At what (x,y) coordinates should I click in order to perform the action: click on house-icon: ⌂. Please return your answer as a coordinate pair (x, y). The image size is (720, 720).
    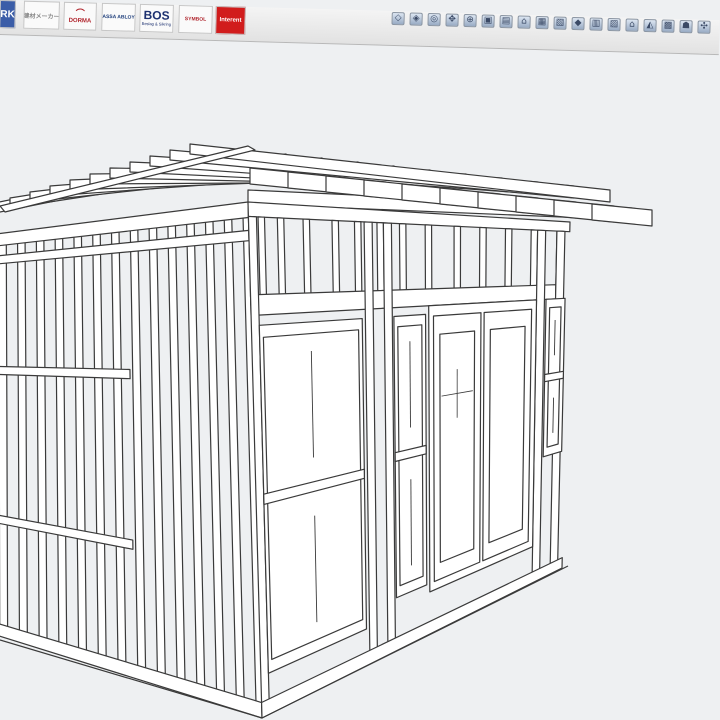
    Looking at the image, I should click on (524, 22).